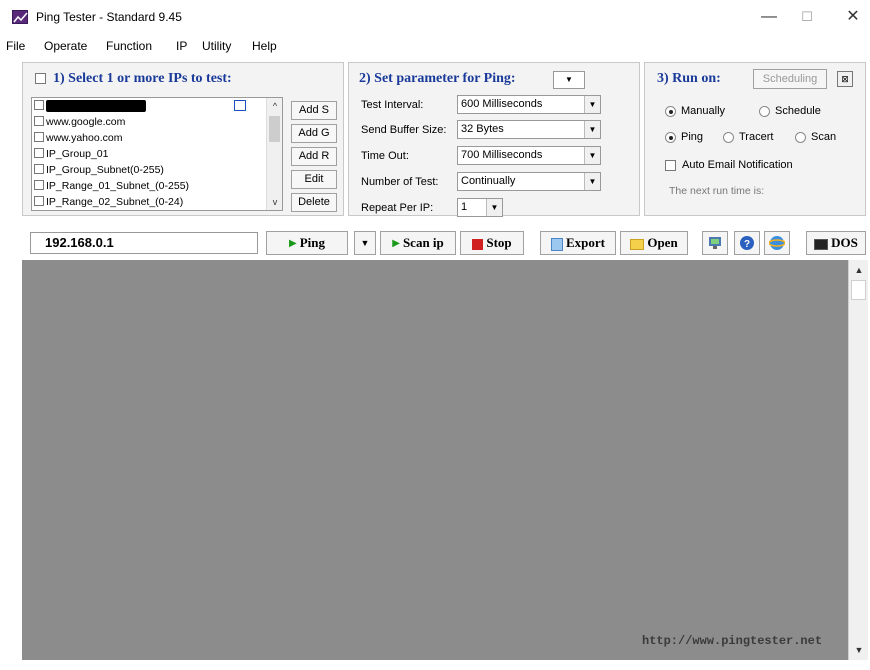 Image resolution: width=870 pixels, height=670 pixels. Describe the element at coordinates (109, 17) in the screenshot. I see `window-title: Ping Tester - Standard 9.45` at that location.